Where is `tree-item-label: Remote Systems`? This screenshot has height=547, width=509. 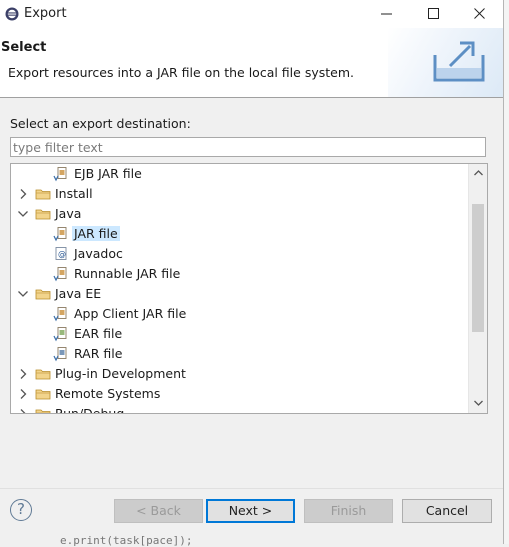 tree-item-label: Remote Systems is located at coordinates (108, 393).